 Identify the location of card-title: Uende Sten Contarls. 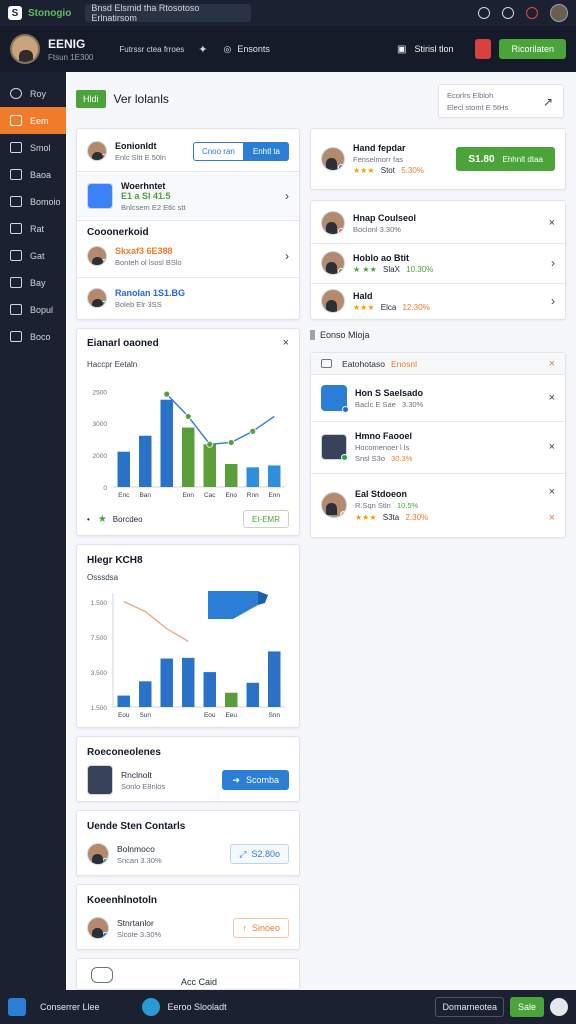
(136, 826).